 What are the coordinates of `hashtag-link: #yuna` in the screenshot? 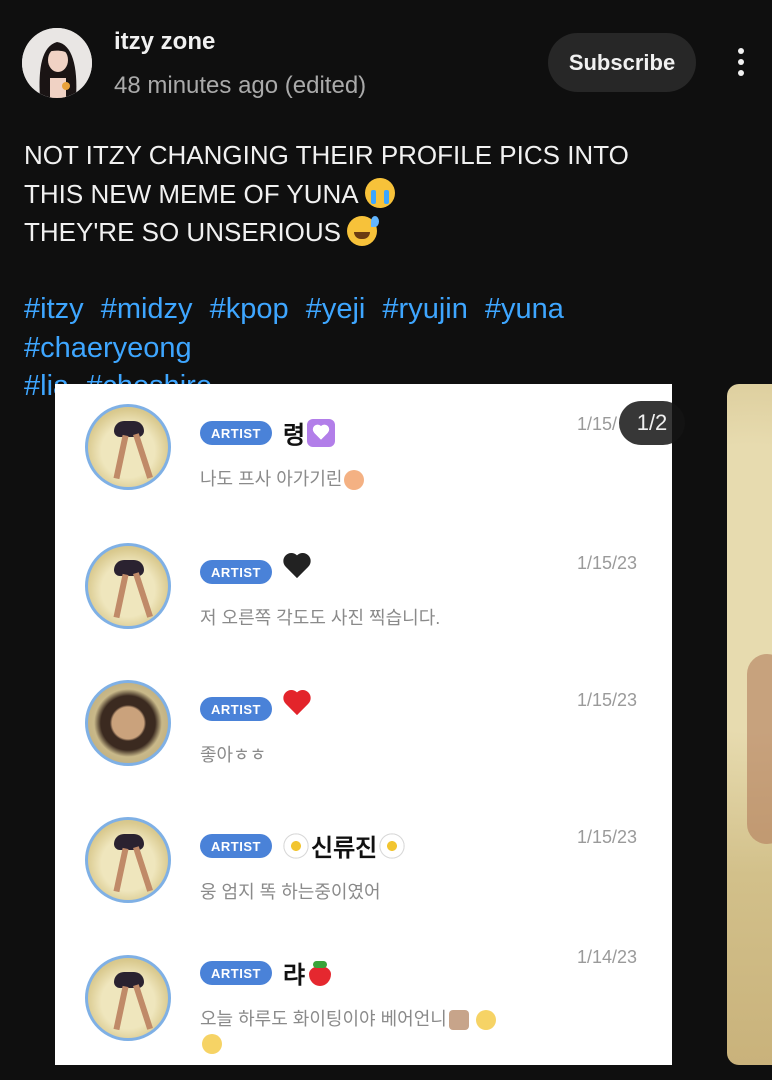 It's located at (524, 309).